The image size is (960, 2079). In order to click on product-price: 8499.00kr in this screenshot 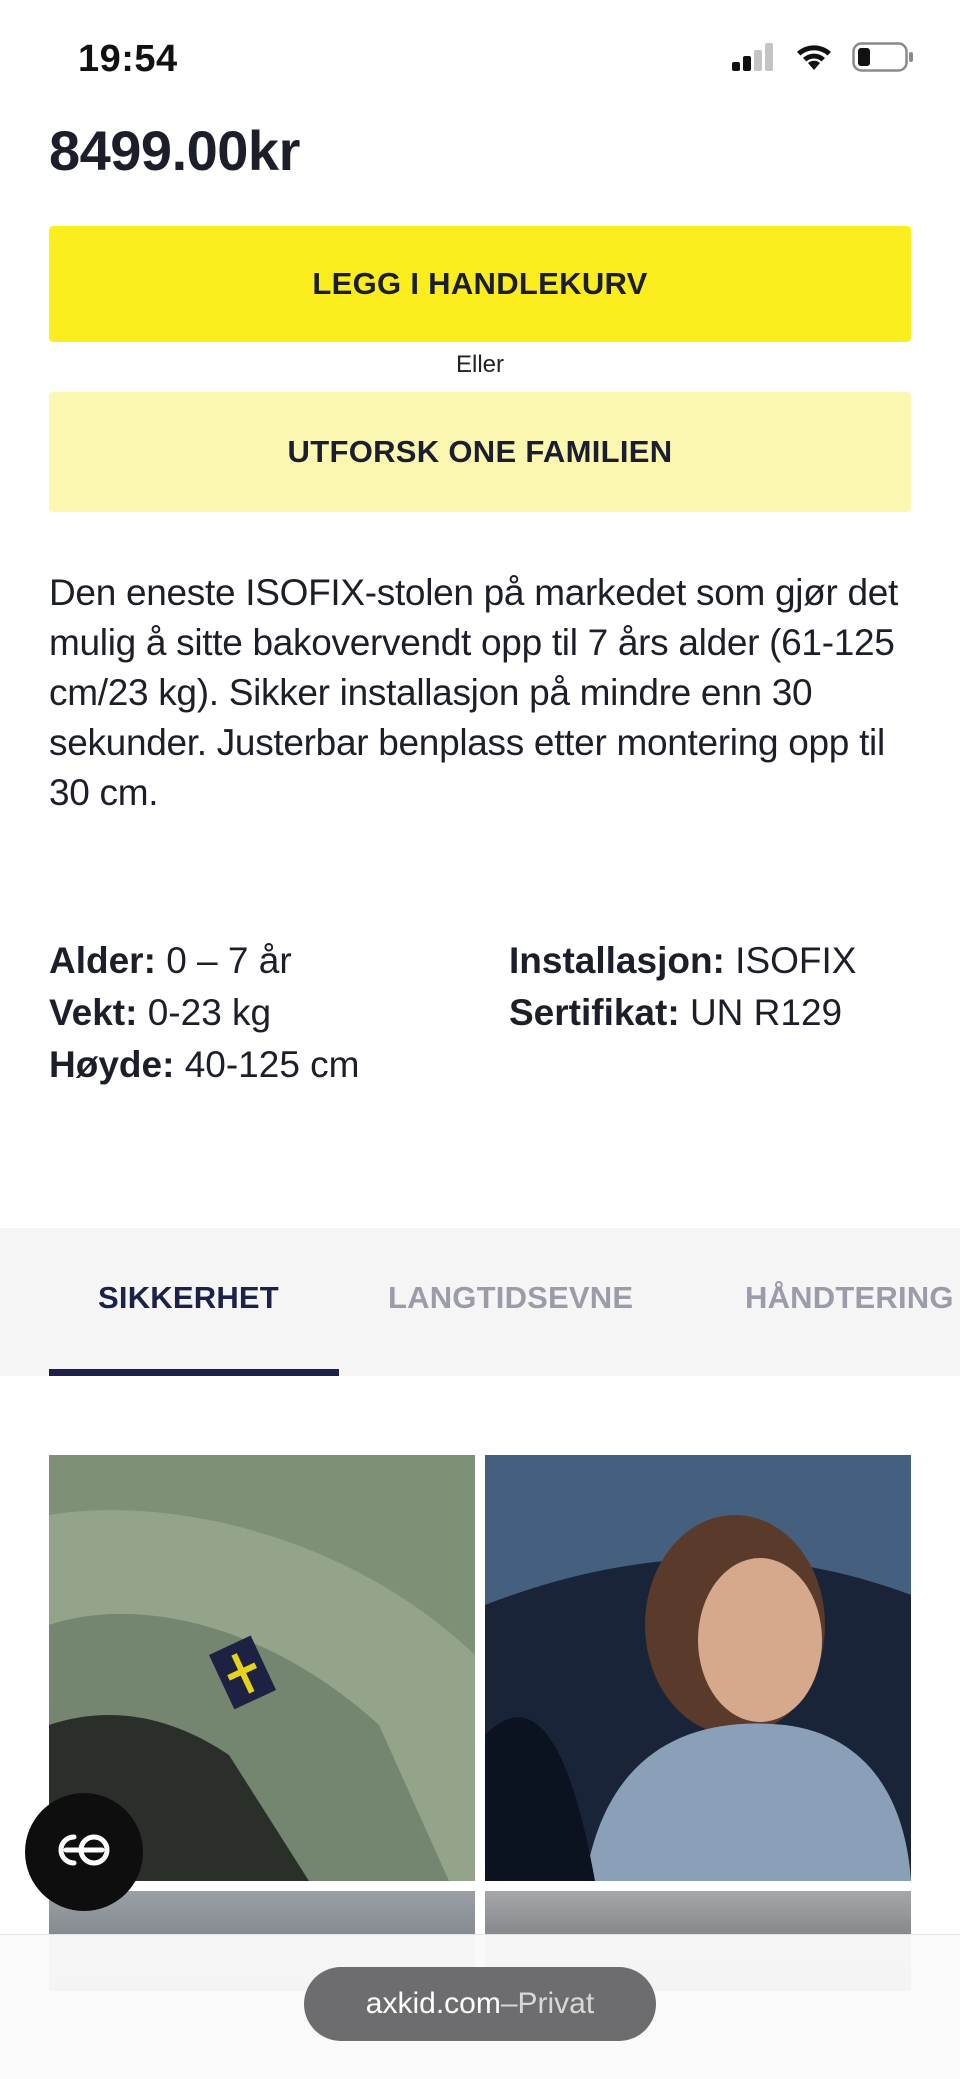, I will do `click(174, 150)`.